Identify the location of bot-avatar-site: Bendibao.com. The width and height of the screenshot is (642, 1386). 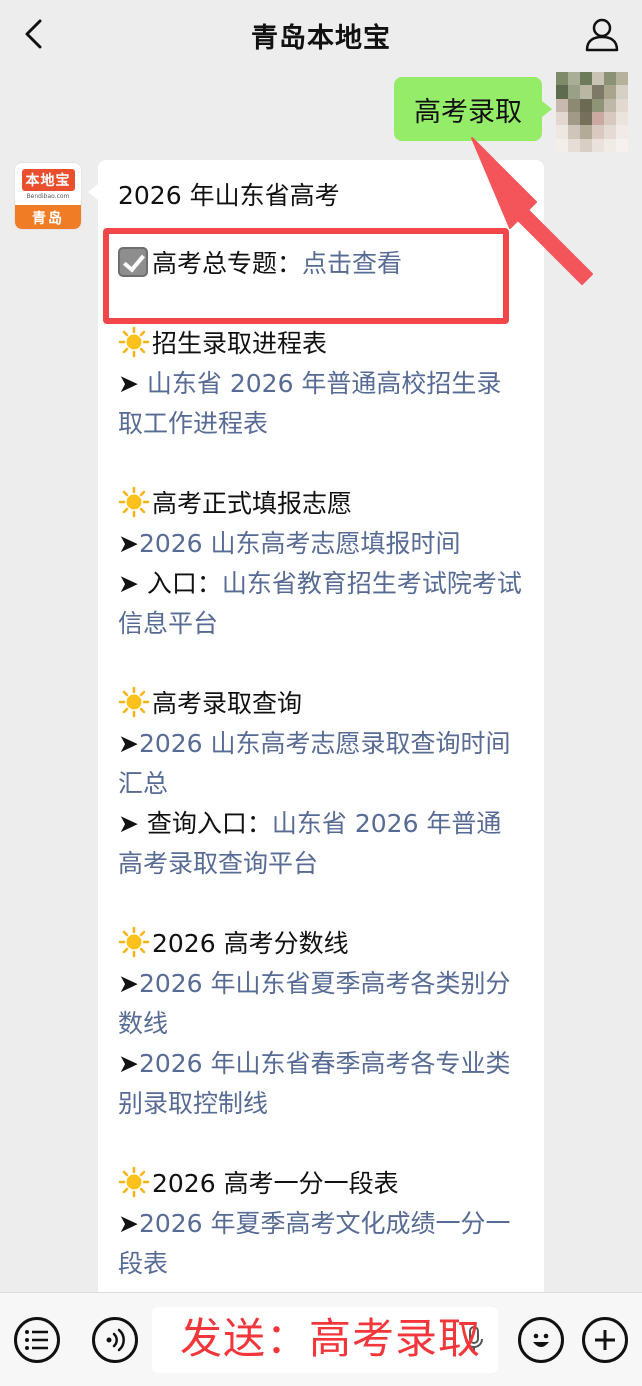
(48, 196).